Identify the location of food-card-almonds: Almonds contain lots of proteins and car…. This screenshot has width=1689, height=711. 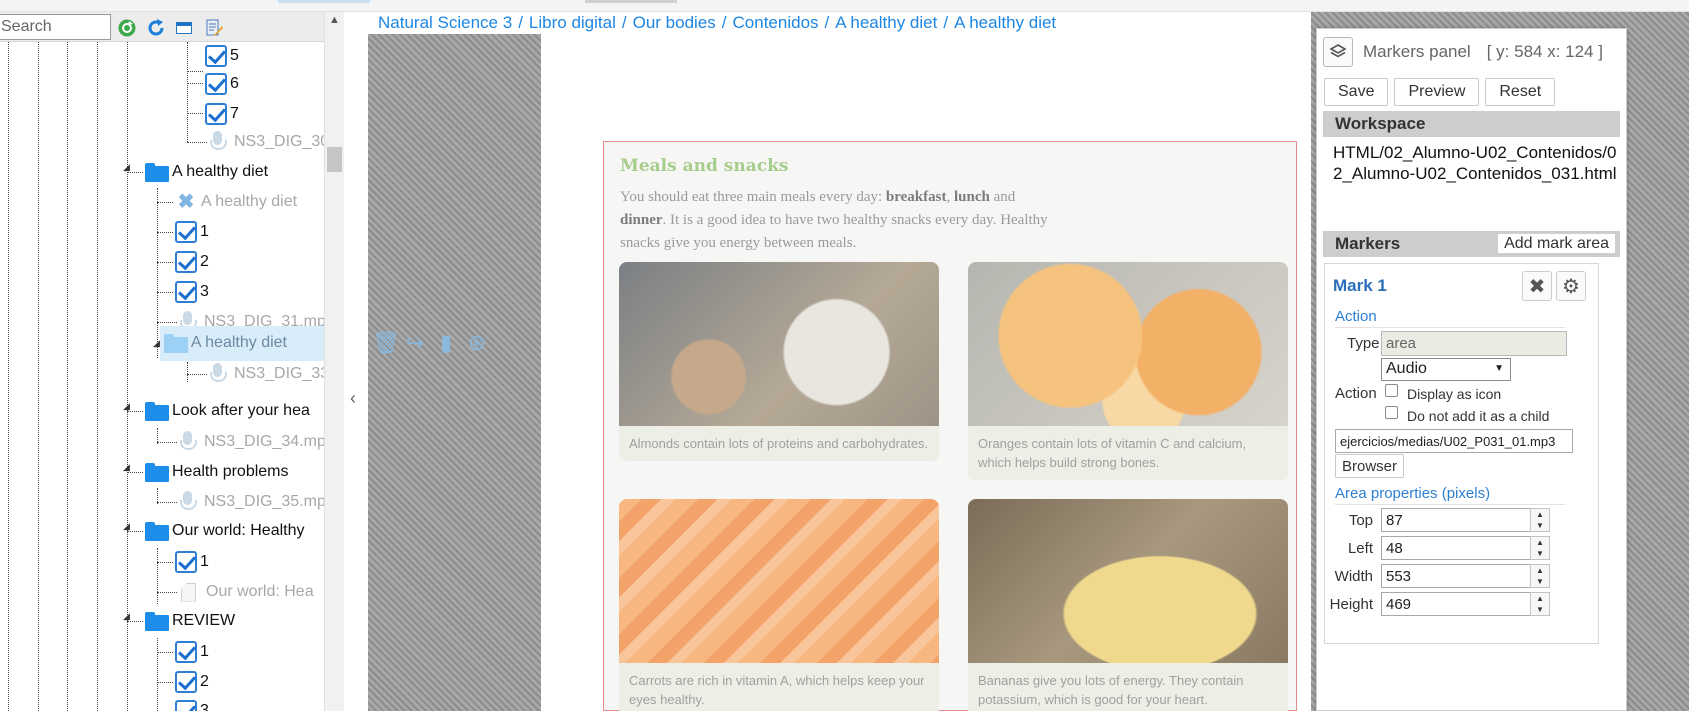
(779, 361).